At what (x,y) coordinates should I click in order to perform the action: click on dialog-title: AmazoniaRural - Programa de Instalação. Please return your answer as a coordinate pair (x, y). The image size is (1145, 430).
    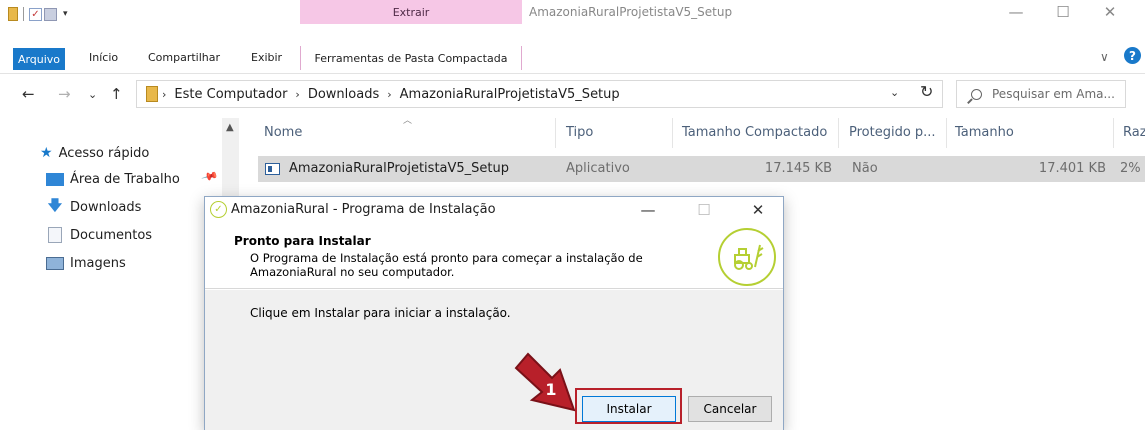
    Looking at the image, I should click on (363, 209).